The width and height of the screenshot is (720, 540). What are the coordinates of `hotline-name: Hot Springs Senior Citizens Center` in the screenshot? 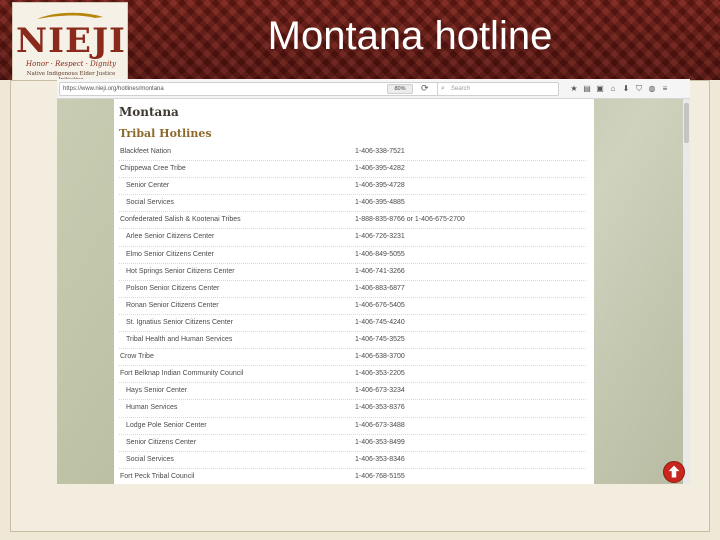 It's located at (180, 271).